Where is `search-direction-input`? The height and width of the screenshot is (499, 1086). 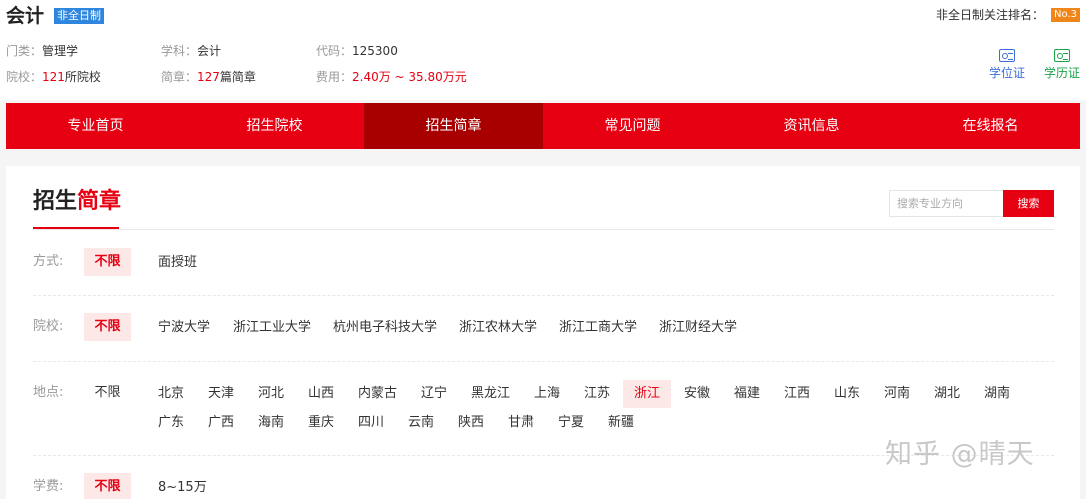 search-direction-input is located at coordinates (946, 203).